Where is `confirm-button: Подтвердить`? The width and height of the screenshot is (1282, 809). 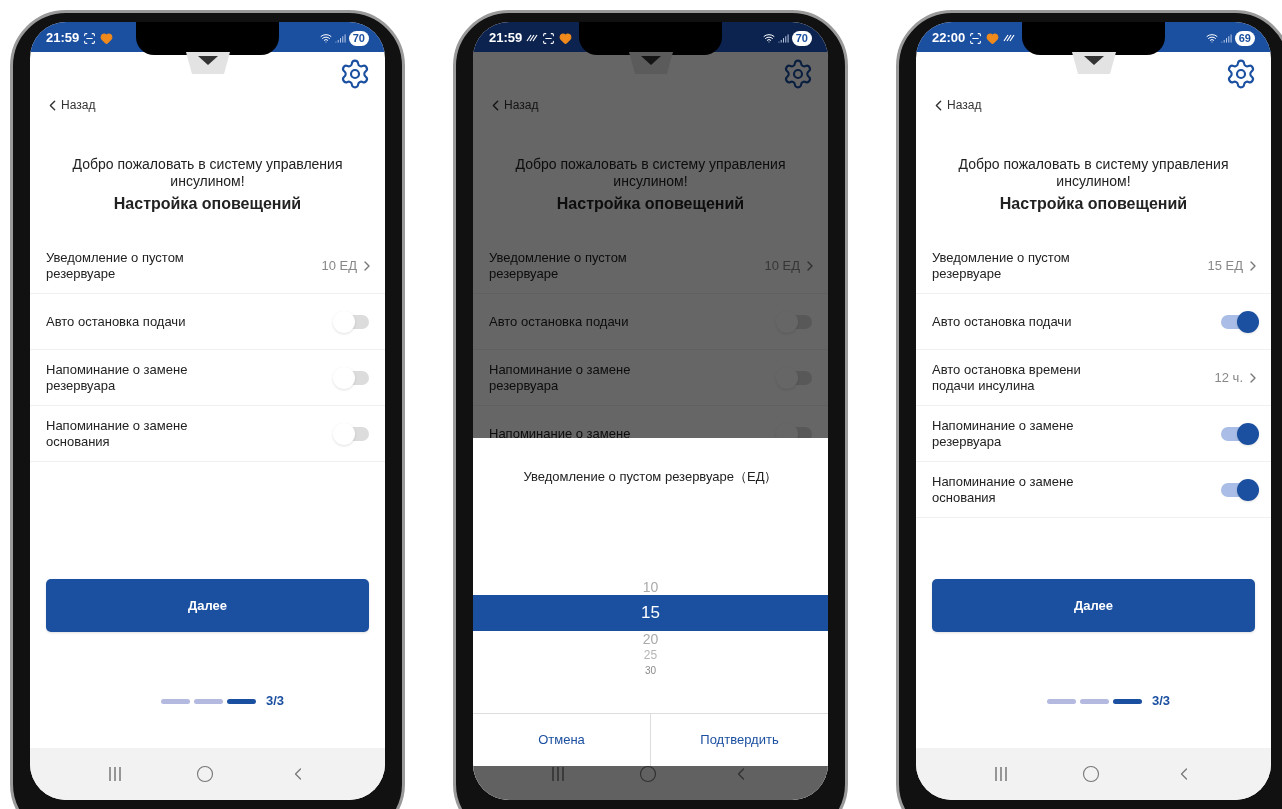
confirm-button: Подтвердить is located at coordinates (739, 740).